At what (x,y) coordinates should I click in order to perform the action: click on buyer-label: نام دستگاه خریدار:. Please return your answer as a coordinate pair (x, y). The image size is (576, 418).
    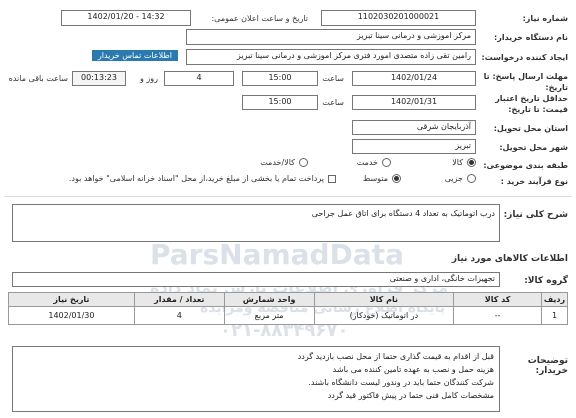
    Looking at the image, I should click on (531, 37).